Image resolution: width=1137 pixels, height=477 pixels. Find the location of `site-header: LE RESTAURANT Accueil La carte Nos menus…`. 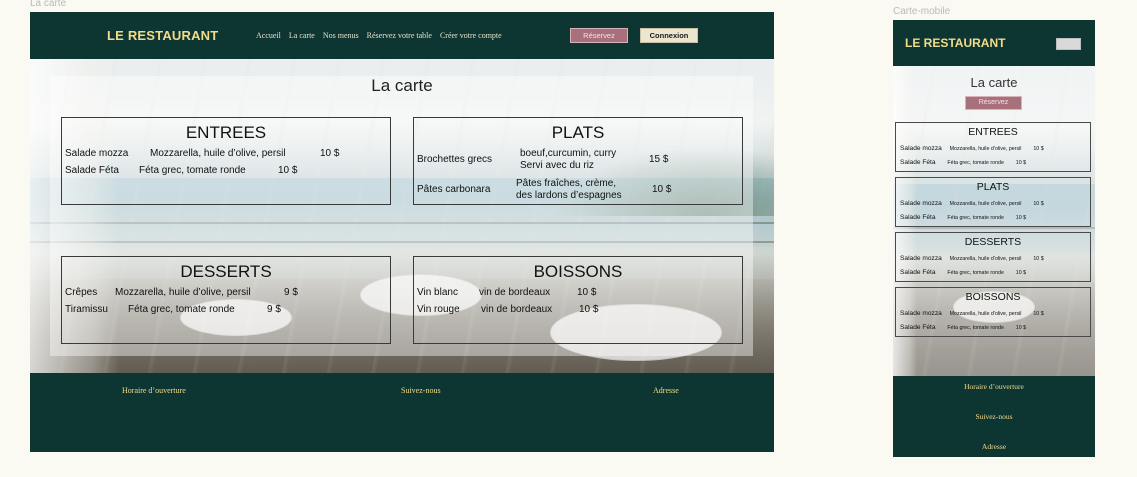

site-header: LE RESTAURANT Accueil La carte Nos menus… is located at coordinates (402, 35).